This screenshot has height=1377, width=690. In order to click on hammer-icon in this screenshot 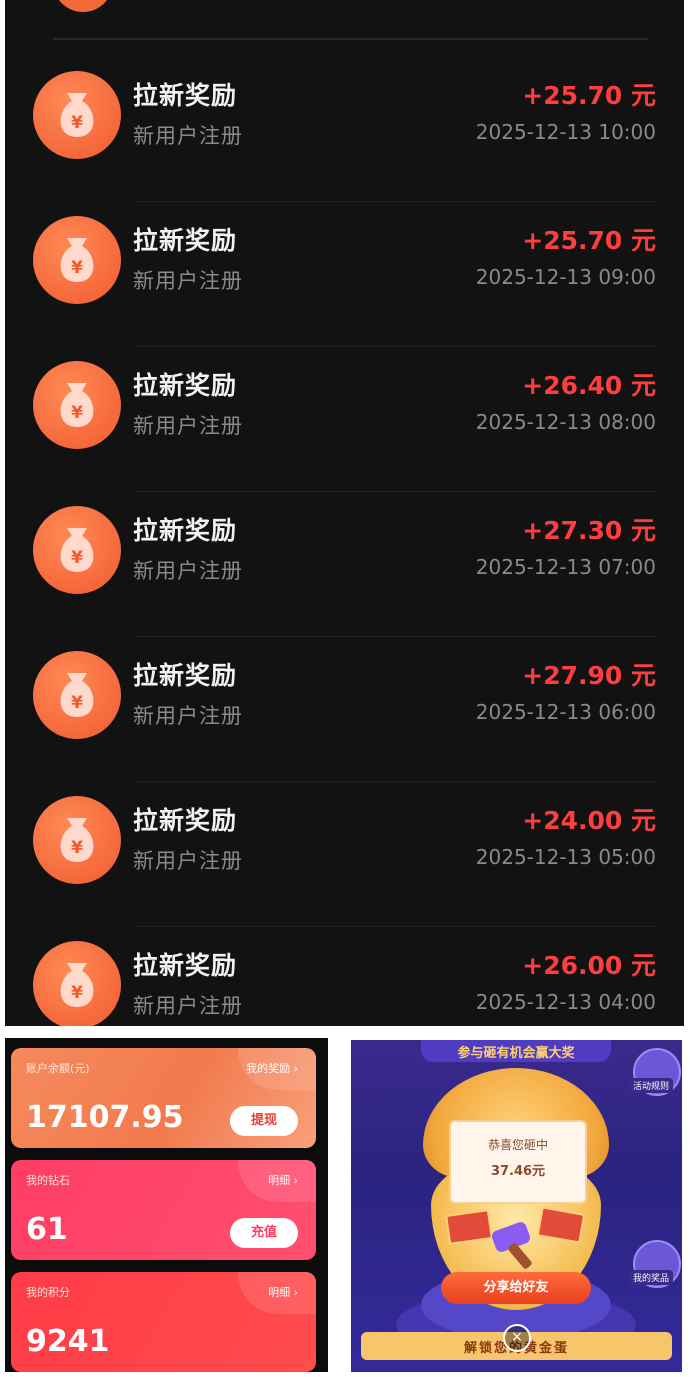, I will do `click(517, 1248)`.